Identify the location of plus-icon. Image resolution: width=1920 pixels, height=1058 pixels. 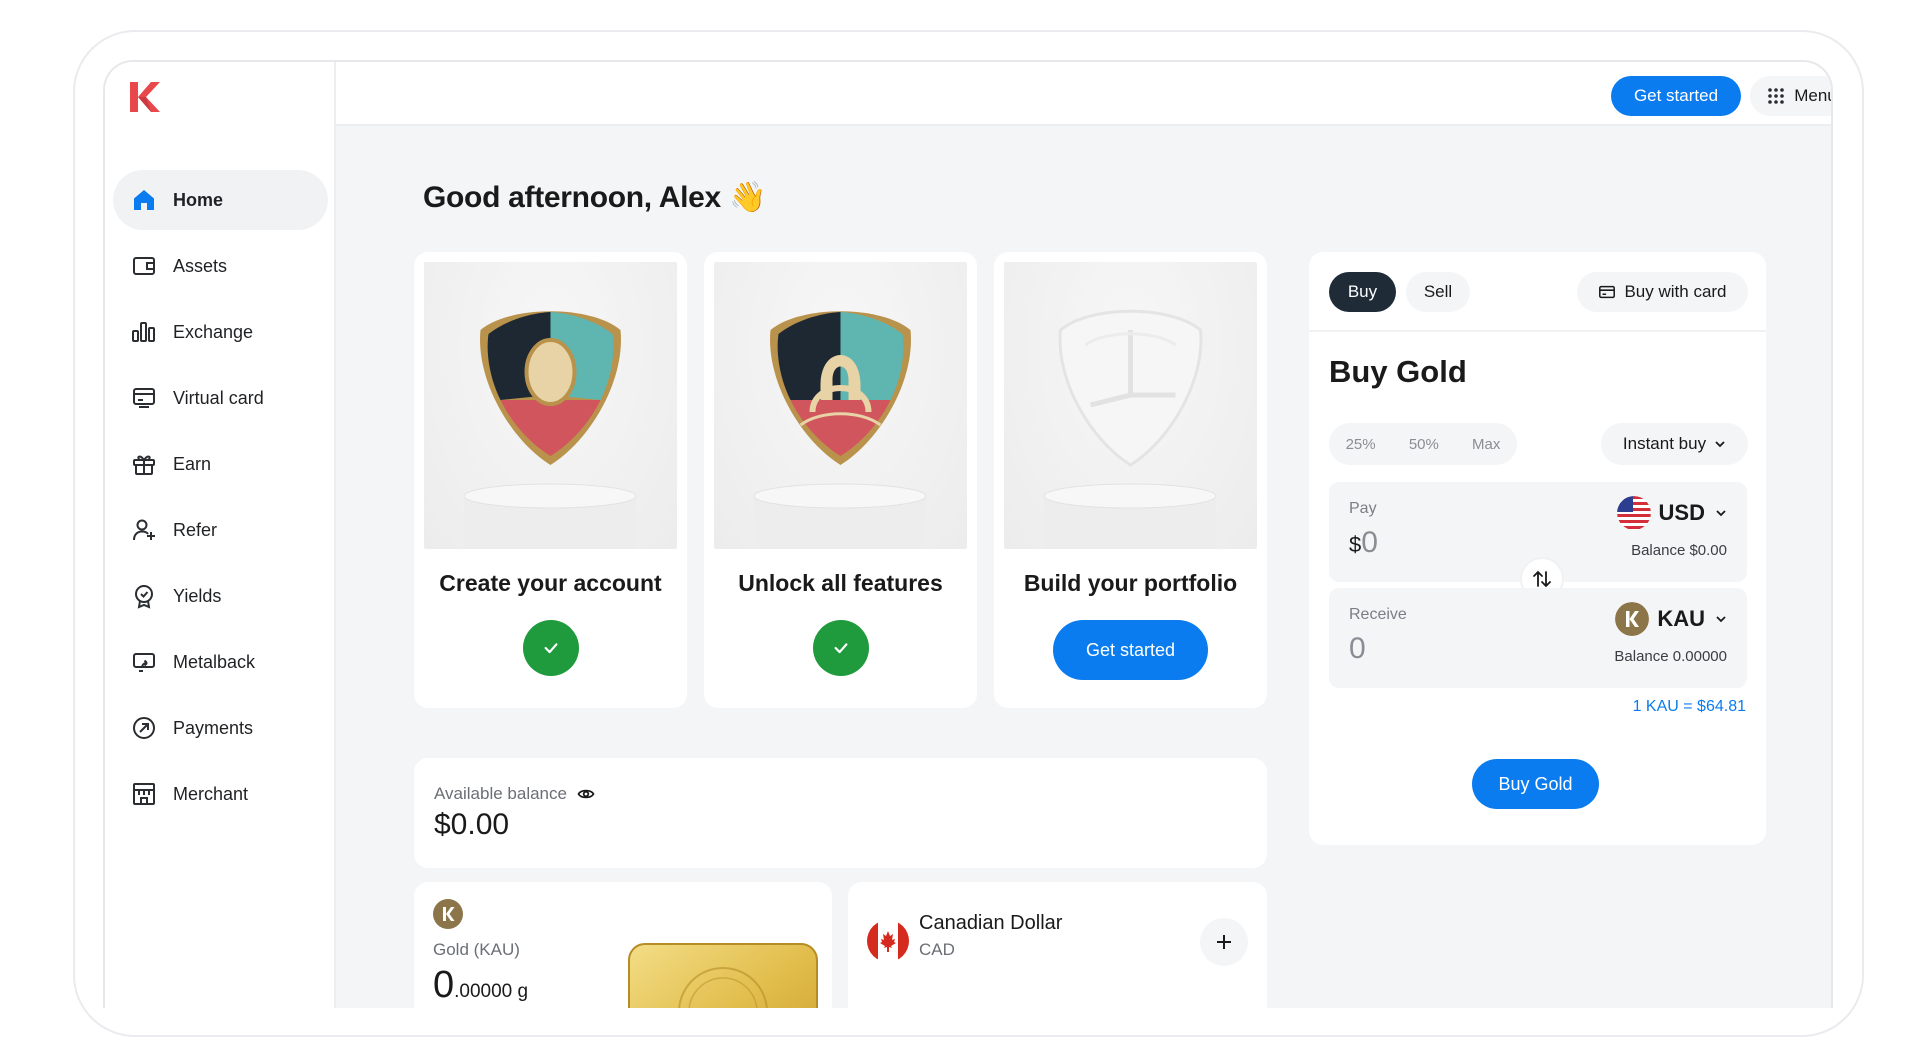
(1224, 942).